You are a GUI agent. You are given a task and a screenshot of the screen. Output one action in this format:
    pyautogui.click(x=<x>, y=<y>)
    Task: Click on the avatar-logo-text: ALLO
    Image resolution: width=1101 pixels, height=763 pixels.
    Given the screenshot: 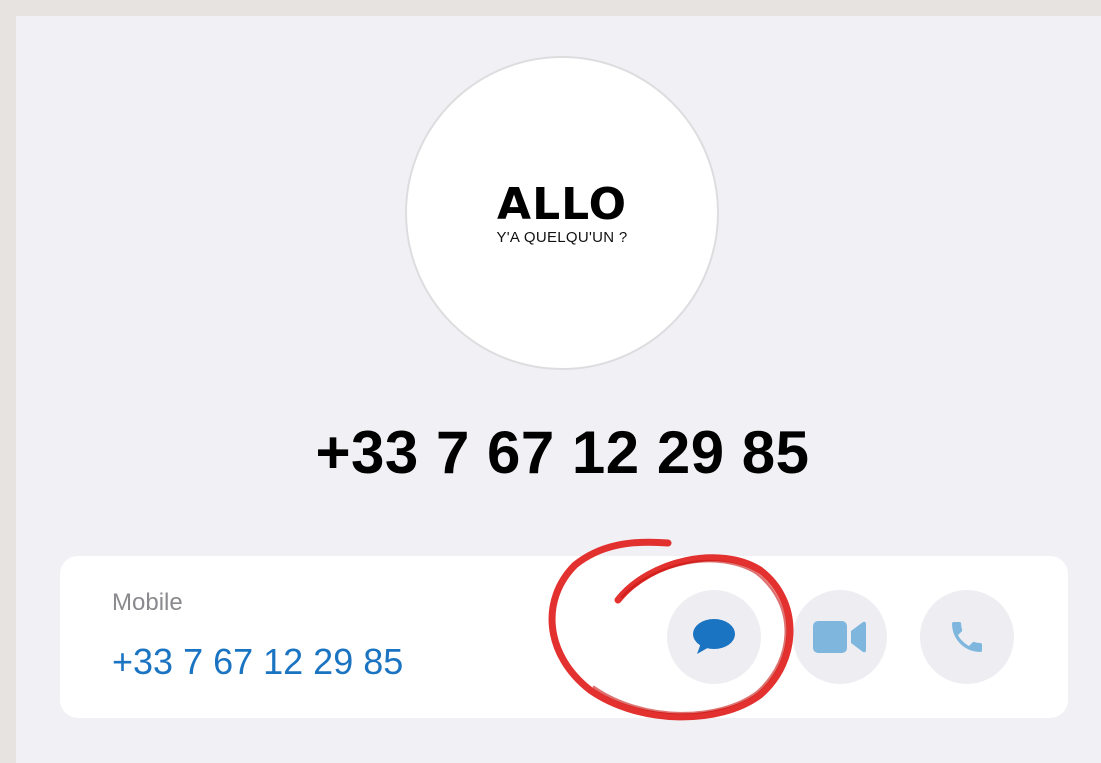 What is the action you would take?
    pyautogui.click(x=562, y=204)
    